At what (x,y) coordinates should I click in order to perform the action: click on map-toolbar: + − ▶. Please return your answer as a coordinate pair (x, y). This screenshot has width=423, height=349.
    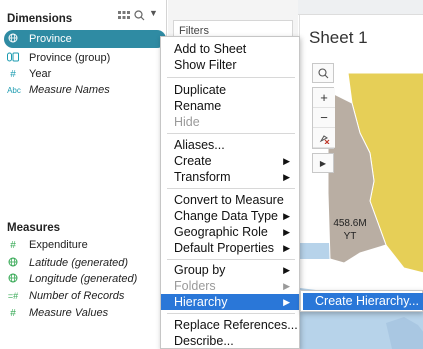
    Looking at the image, I should click on (323, 118).